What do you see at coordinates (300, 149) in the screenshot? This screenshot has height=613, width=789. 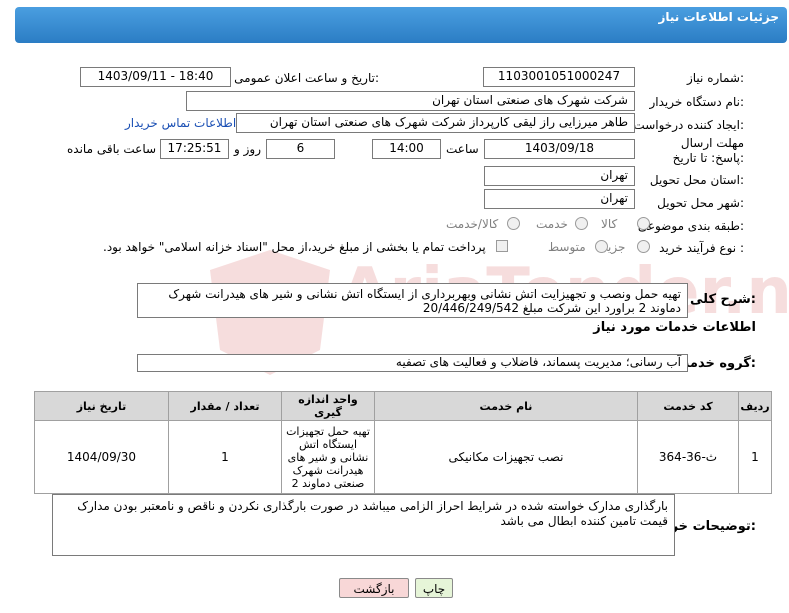 I see `days-field: 6` at bounding box center [300, 149].